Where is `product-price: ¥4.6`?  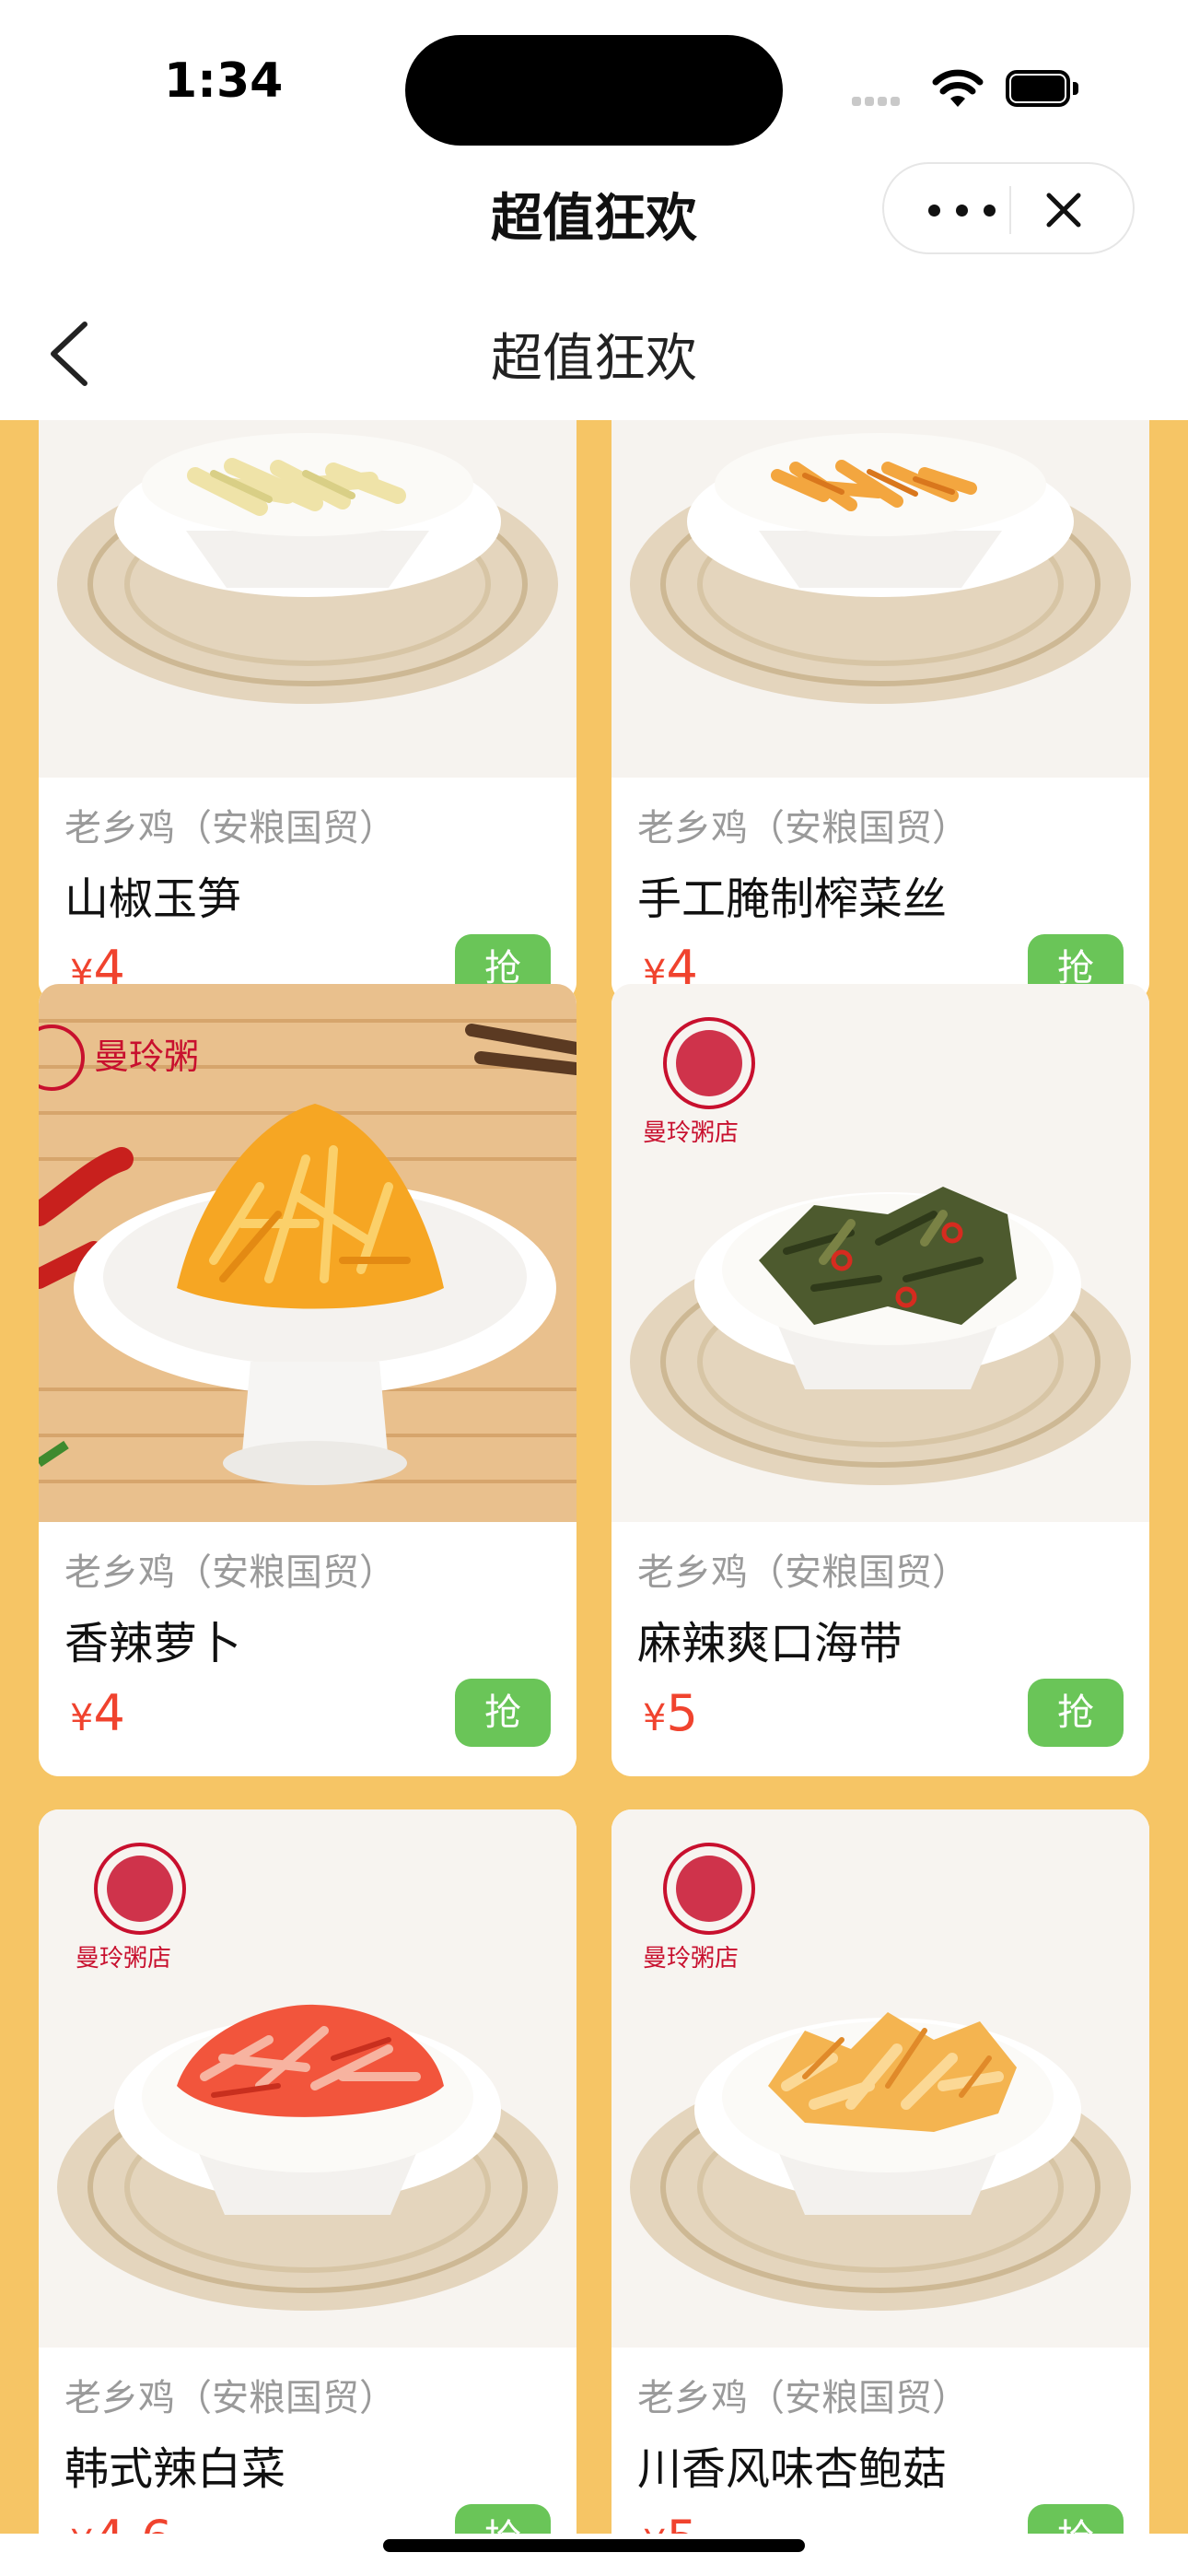
product-price: ¥4.6 is located at coordinates (121, 2522).